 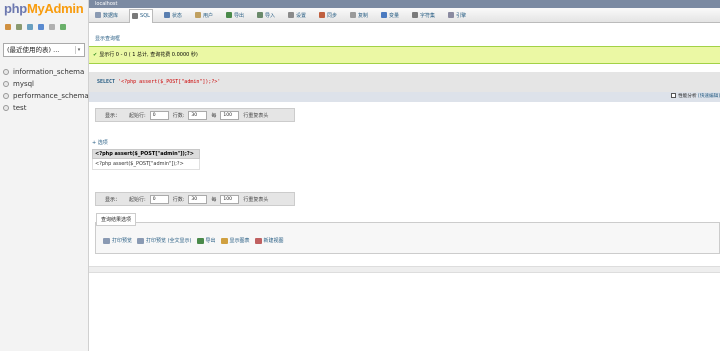 I want to click on inline-edit-link: [快速编辑], so click(x=709, y=96).